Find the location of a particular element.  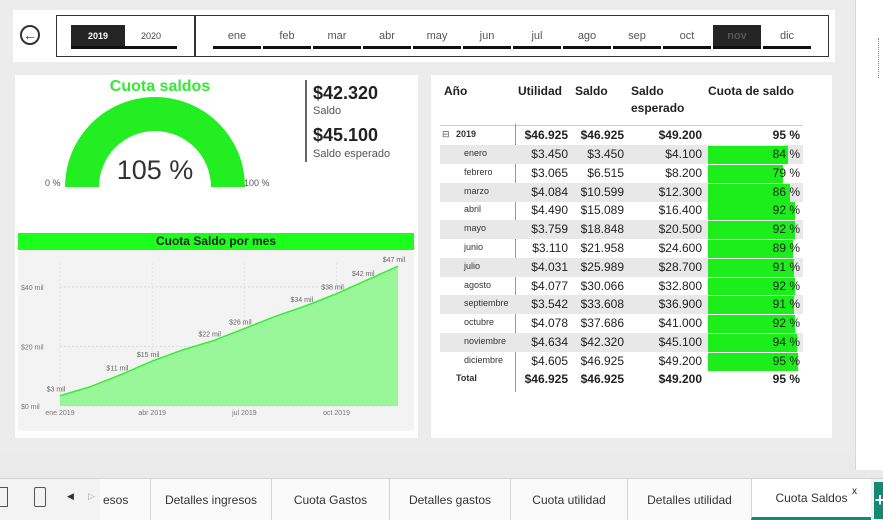

table-row: febrero $3.065 $6.515 $8.200 79 % is located at coordinates (631, 173).